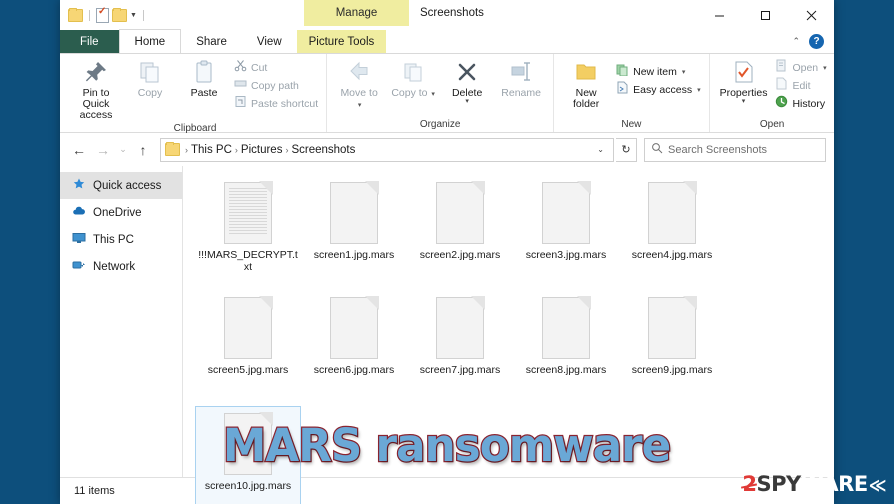 This screenshot has width=894, height=504. I want to click on cut-label: Cut, so click(259, 67).